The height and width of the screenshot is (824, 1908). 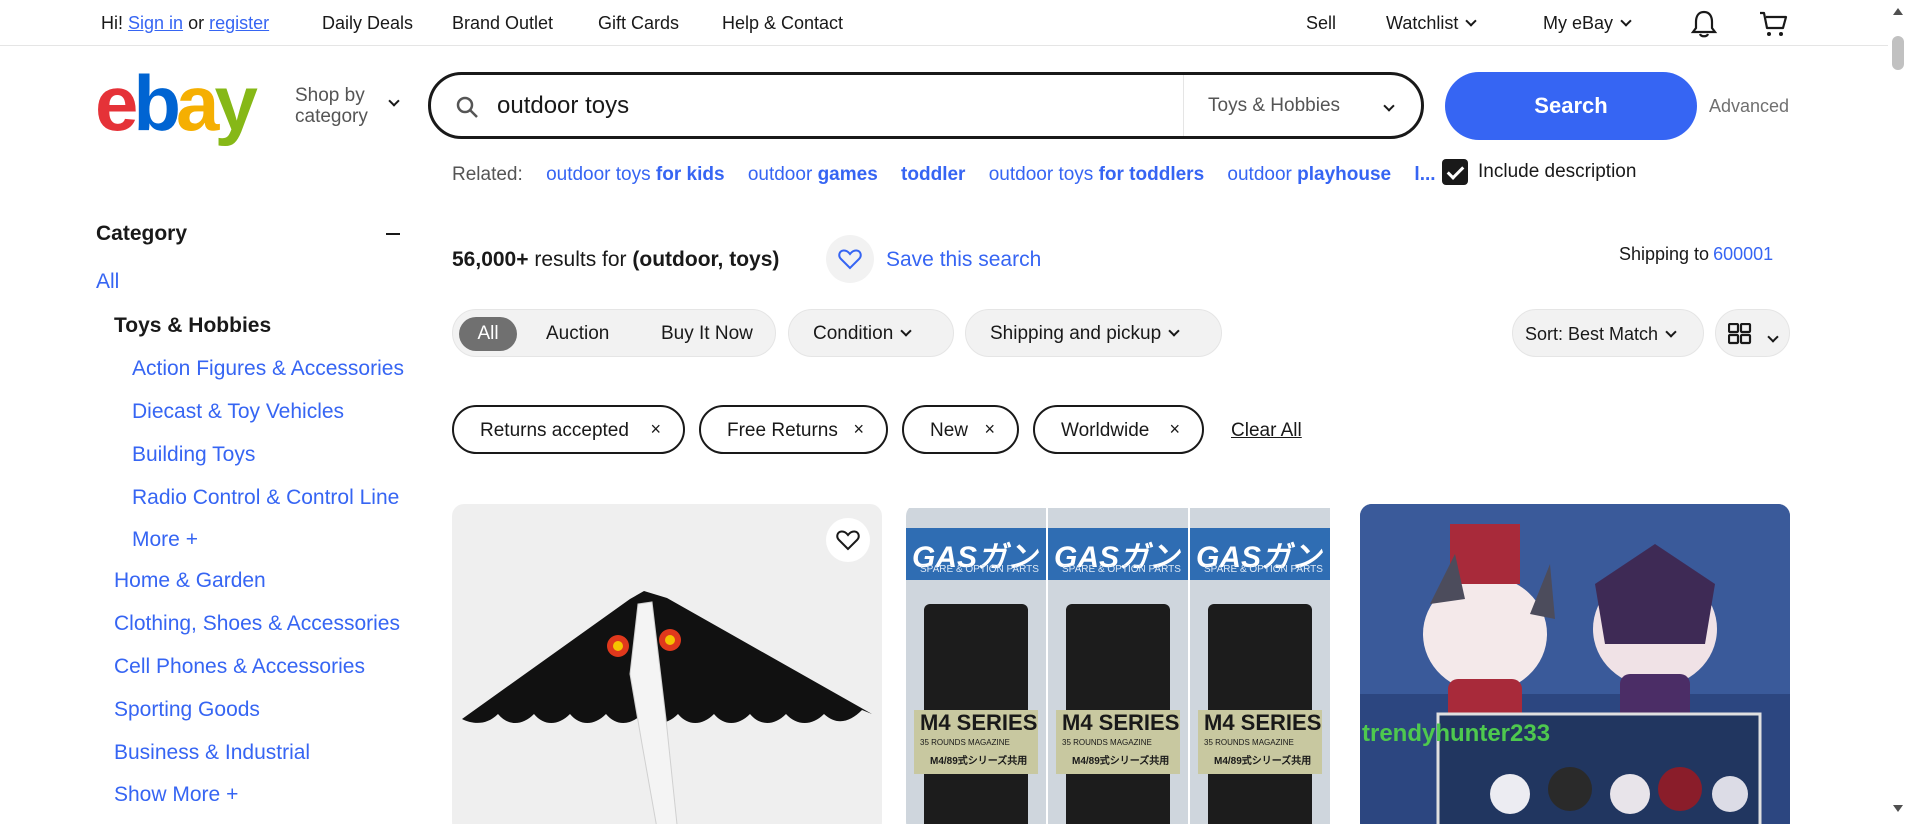 What do you see at coordinates (638, 23) in the screenshot?
I see `gift-cards-link: Gift Cards` at bounding box center [638, 23].